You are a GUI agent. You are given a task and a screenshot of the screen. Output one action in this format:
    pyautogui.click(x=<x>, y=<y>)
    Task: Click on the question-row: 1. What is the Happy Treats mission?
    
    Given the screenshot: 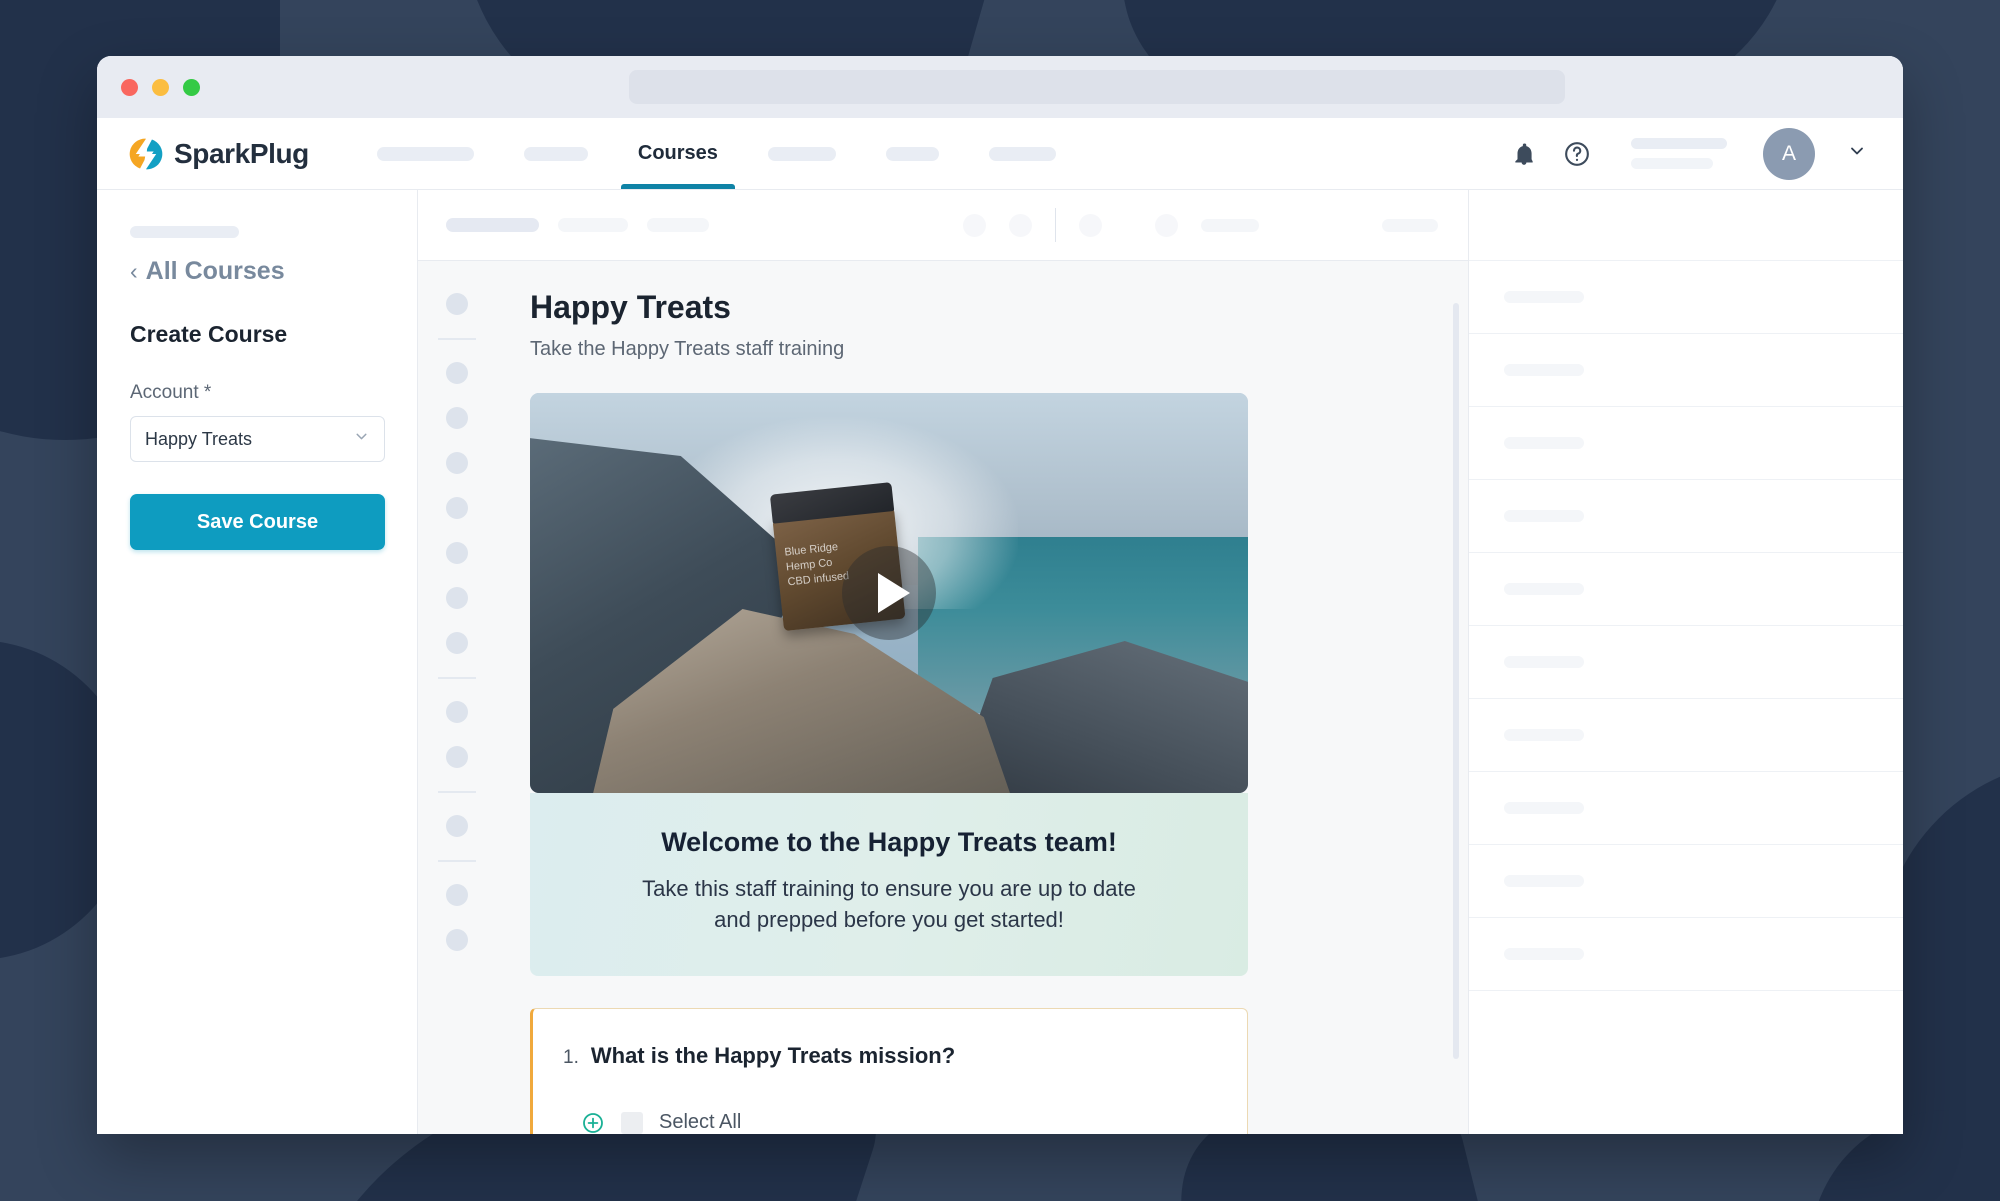 What is the action you would take?
    pyautogui.click(x=890, y=1056)
    